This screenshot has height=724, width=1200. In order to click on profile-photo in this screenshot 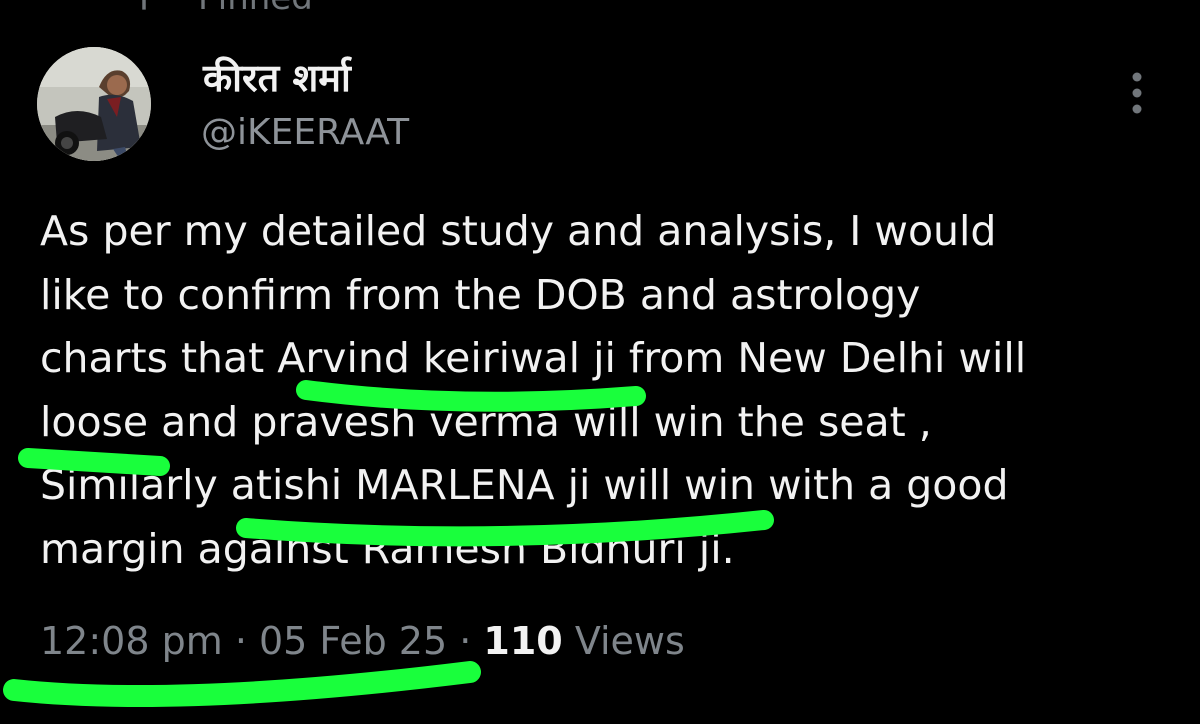, I will do `click(94, 104)`.